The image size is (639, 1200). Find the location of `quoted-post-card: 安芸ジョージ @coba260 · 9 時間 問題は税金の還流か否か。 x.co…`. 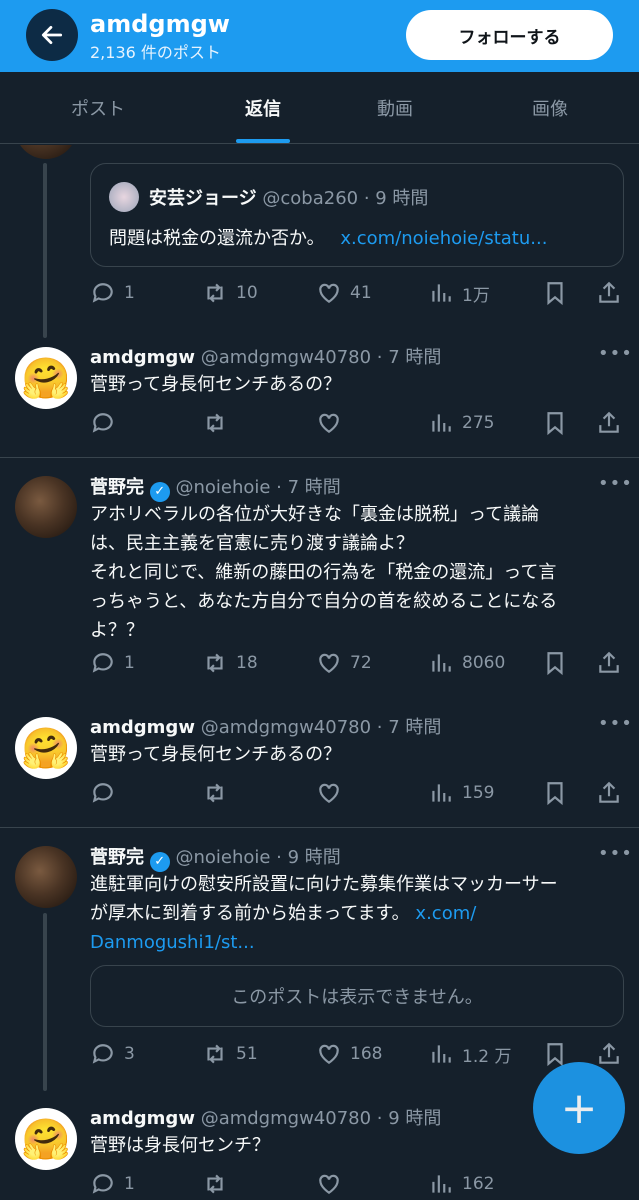

quoted-post-card: 安芸ジョージ @coba260 · 9 時間 問題は税金の還流か否か。 x.co… is located at coordinates (357, 215).